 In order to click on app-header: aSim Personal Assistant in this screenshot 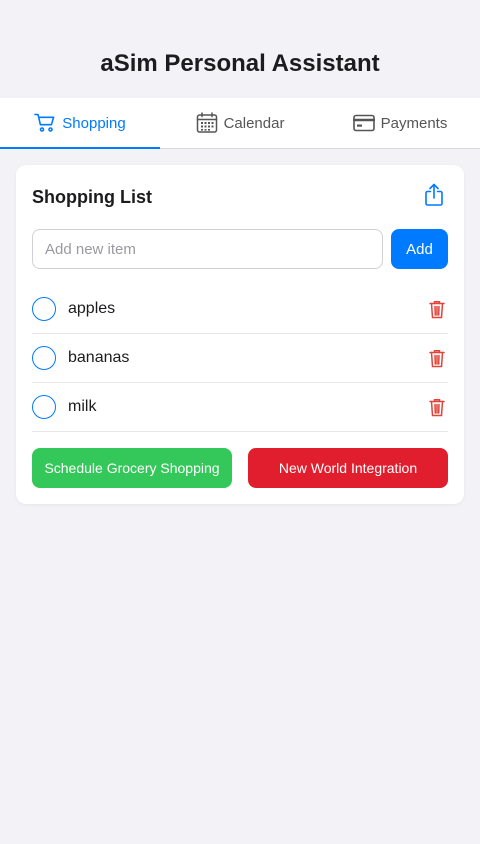, I will do `click(240, 49)`.